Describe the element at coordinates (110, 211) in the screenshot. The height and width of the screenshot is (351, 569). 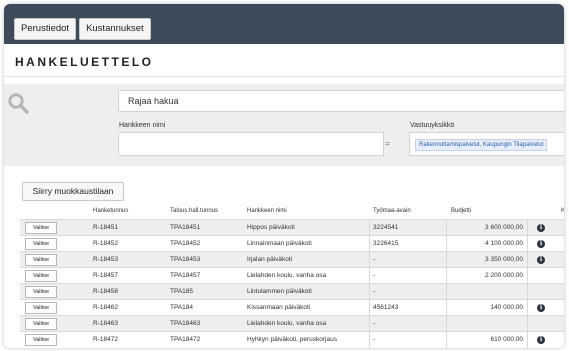
I see `col-header-hanketunnus: Hanketunnus` at that location.